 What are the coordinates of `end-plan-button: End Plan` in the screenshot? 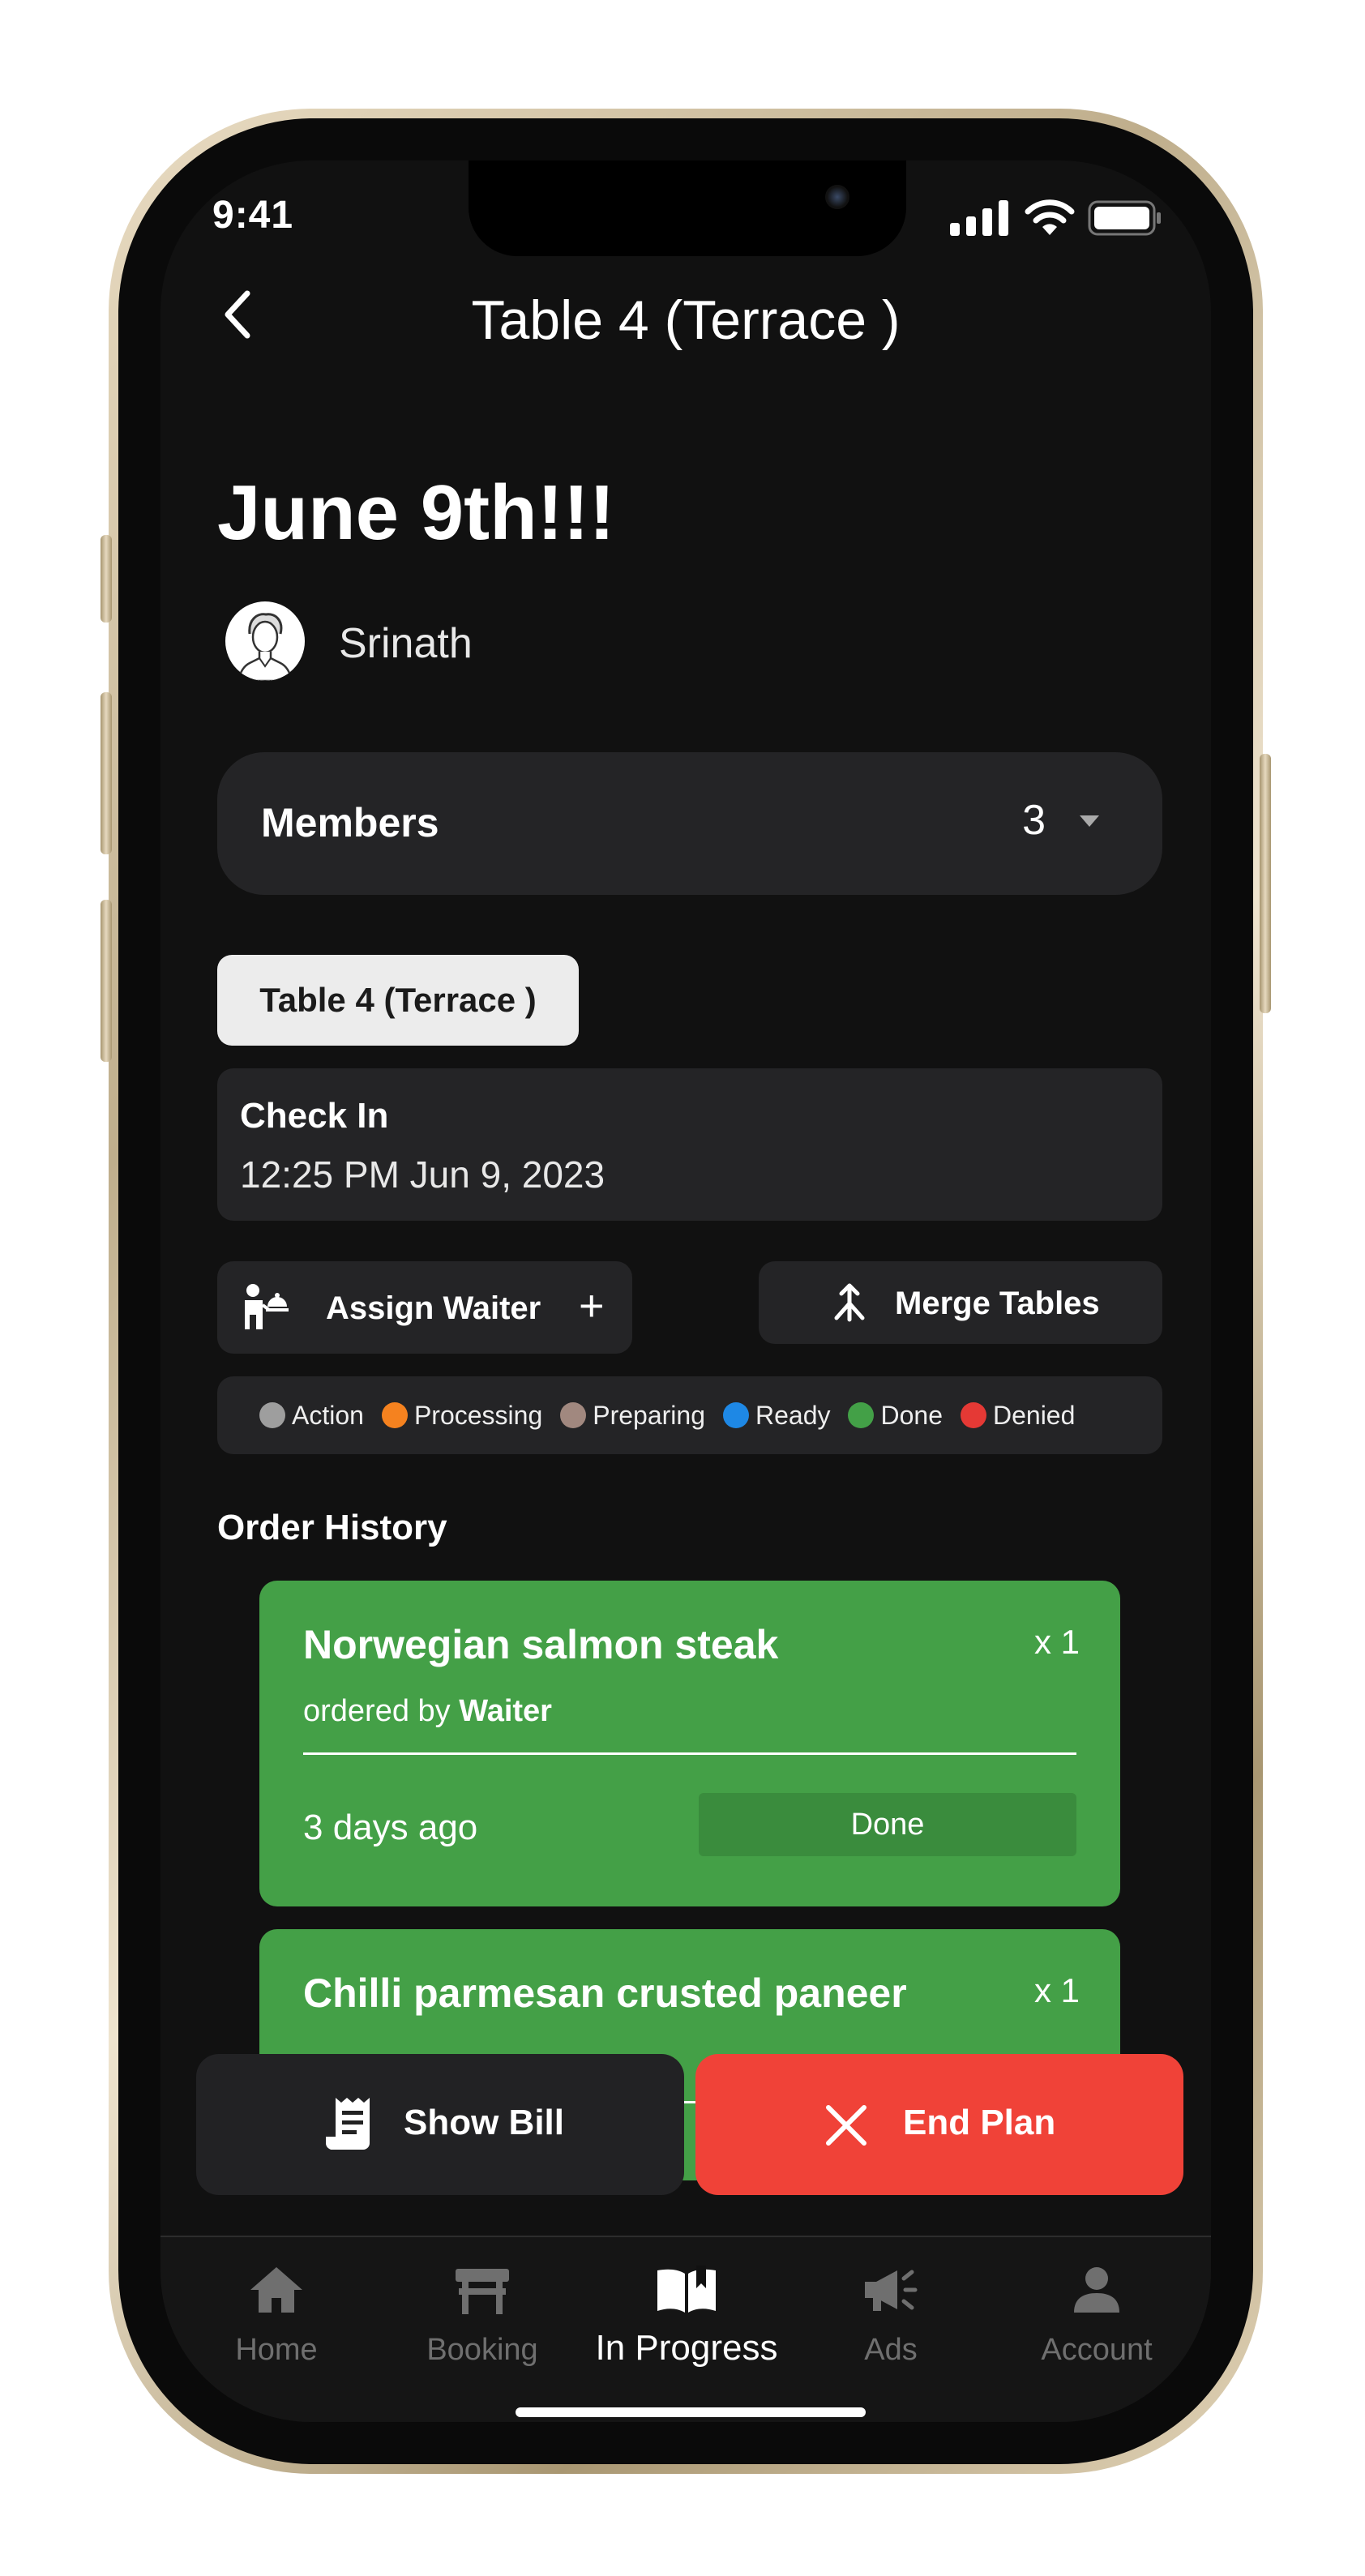 It's located at (939, 2124).